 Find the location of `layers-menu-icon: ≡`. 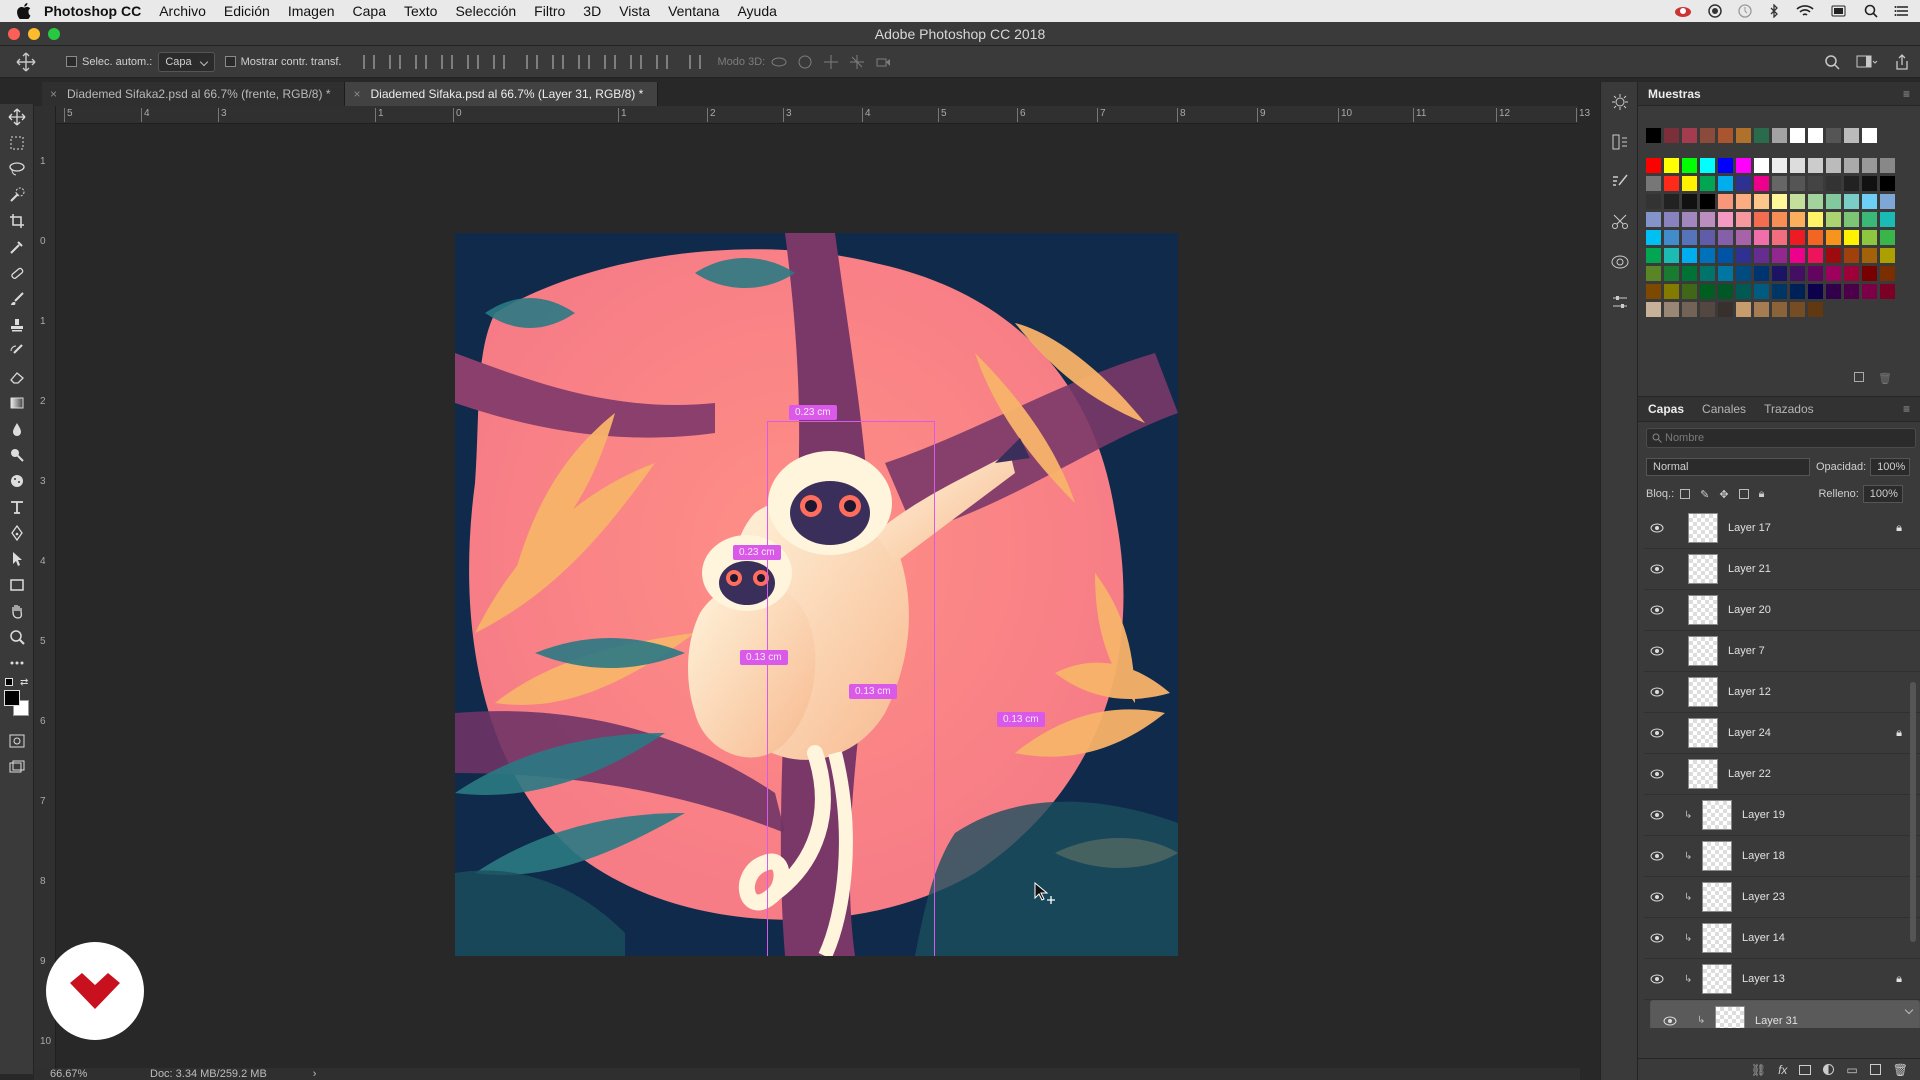

layers-menu-icon: ≡ is located at coordinates (1906, 409).